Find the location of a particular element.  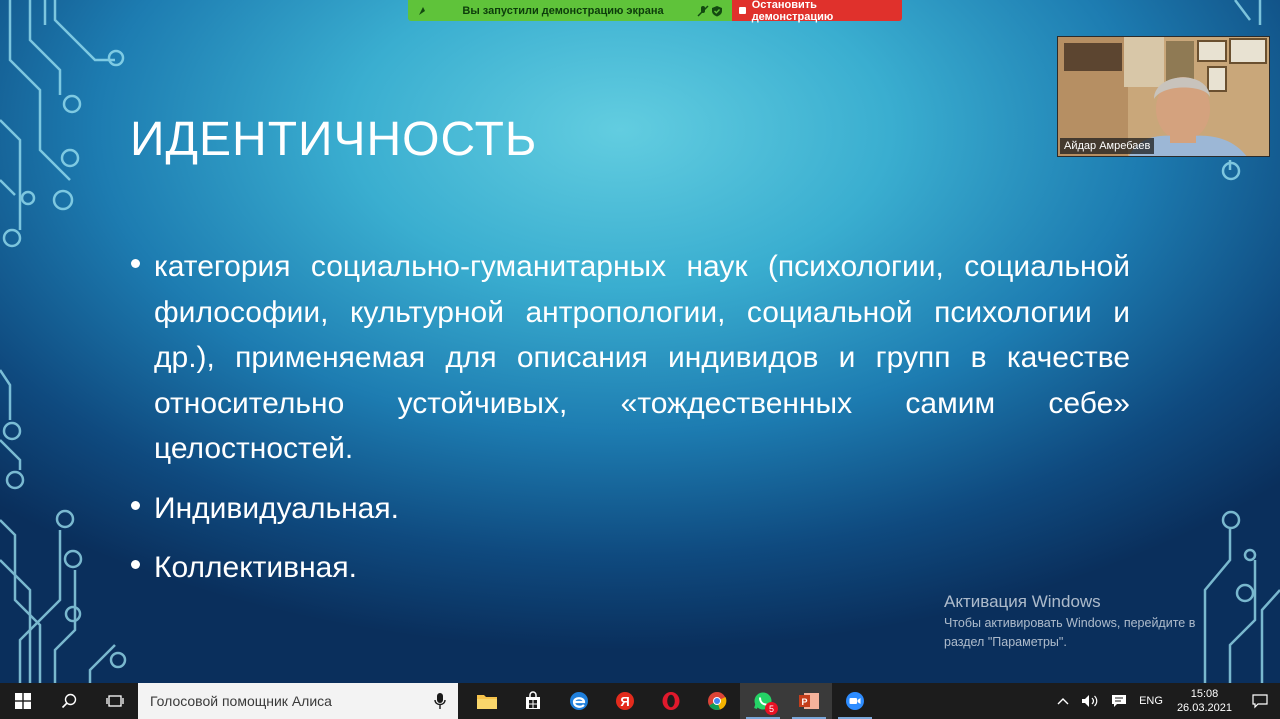

search-button is located at coordinates (69, 701).